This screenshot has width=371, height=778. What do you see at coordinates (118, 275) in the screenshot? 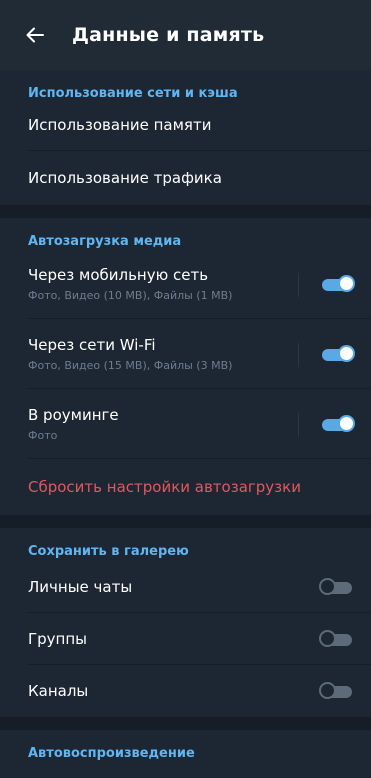
I see `autodownload-mobile-label: Через мобильную сеть` at bounding box center [118, 275].